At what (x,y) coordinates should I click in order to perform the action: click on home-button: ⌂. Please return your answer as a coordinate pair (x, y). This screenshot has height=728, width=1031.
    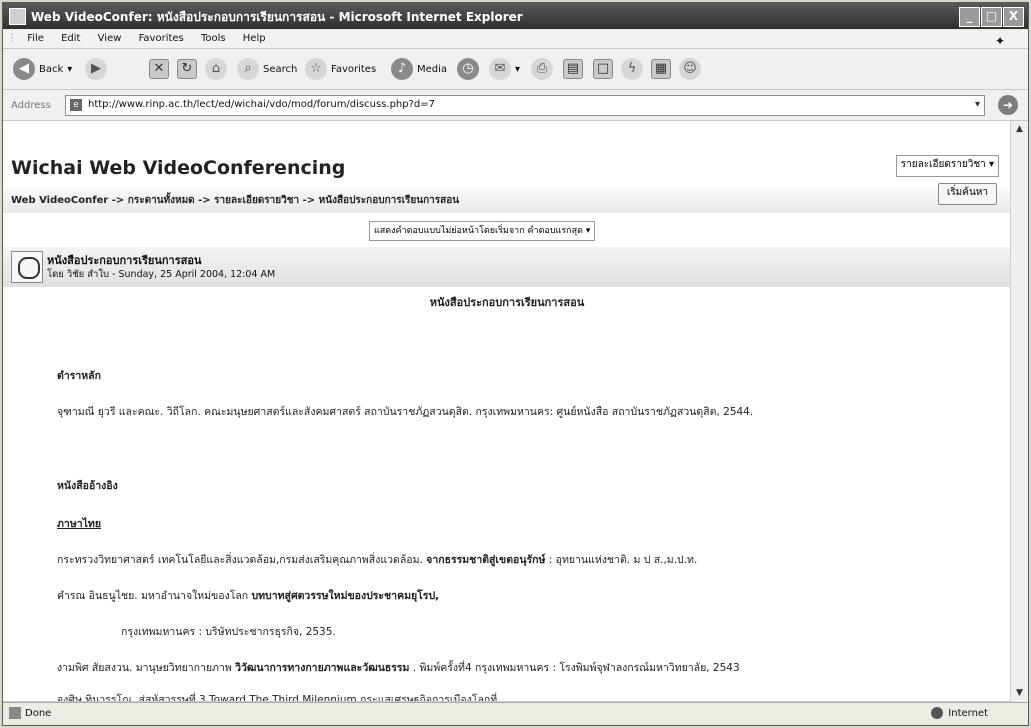
    Looking at the image, I should click on (216, 69).